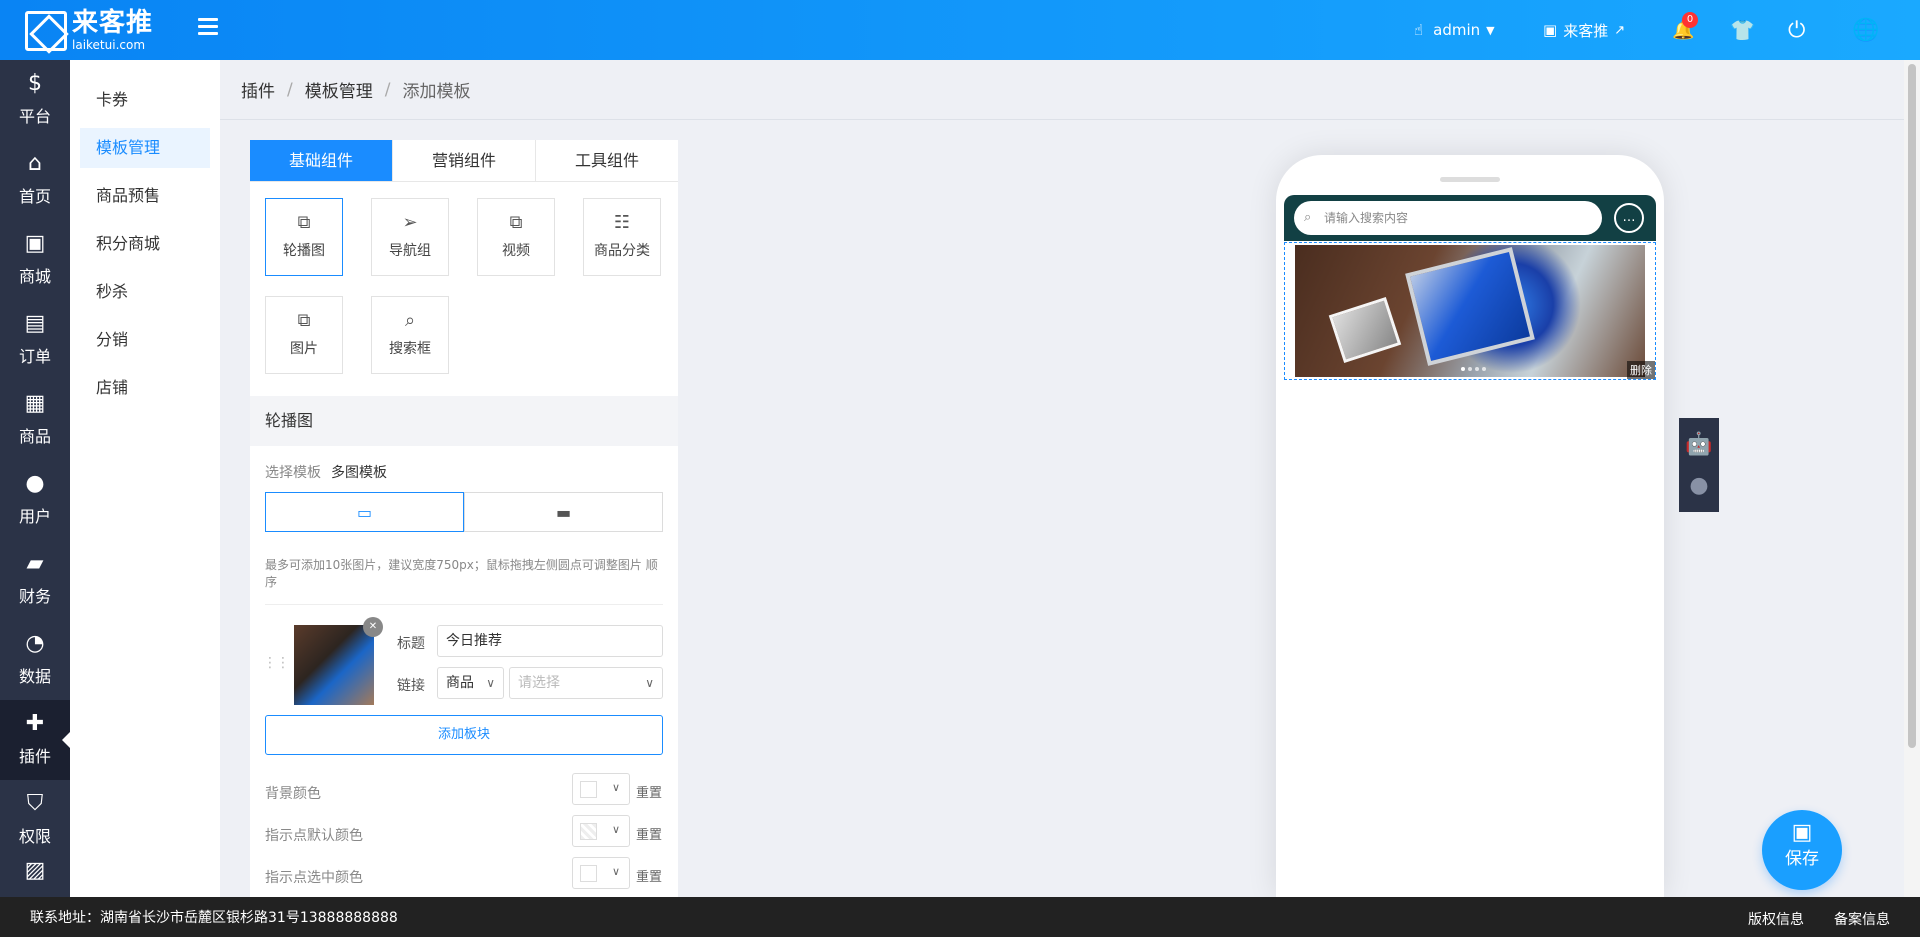  Describe the element at coordinates (1584, 30) in the screenshot. I see `shop-link: ▣ 来客推 ↗` at that location.